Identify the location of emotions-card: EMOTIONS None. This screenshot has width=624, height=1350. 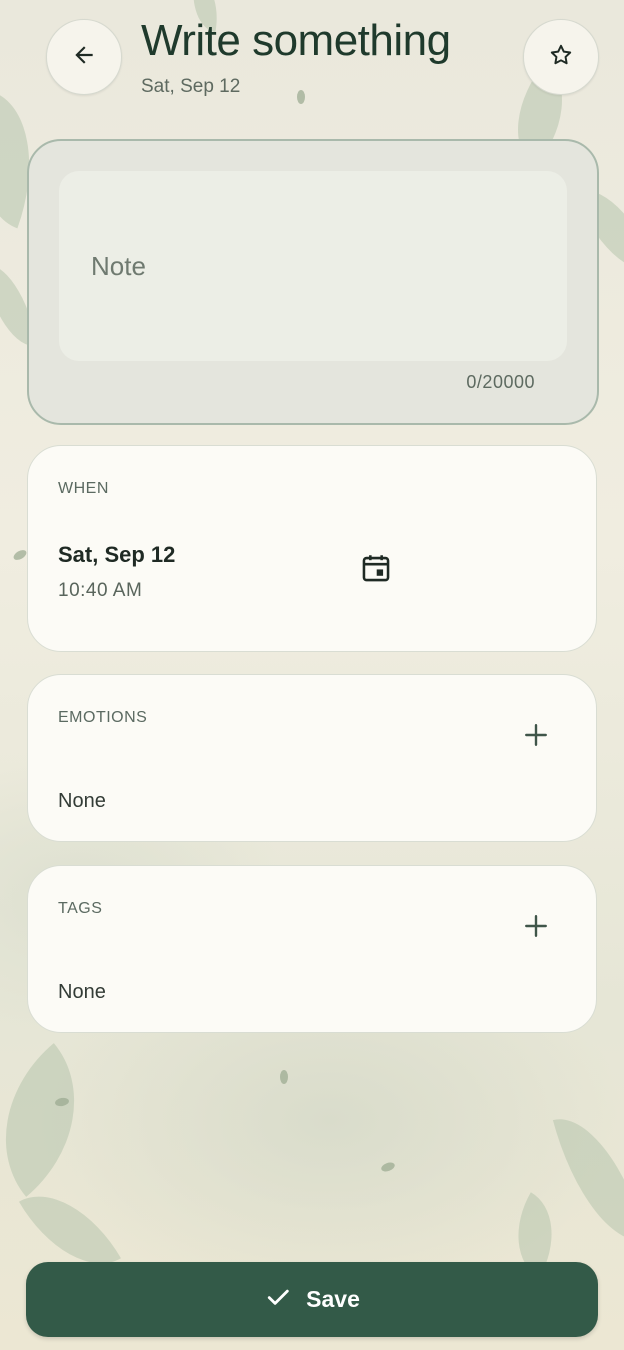
(312, 758).